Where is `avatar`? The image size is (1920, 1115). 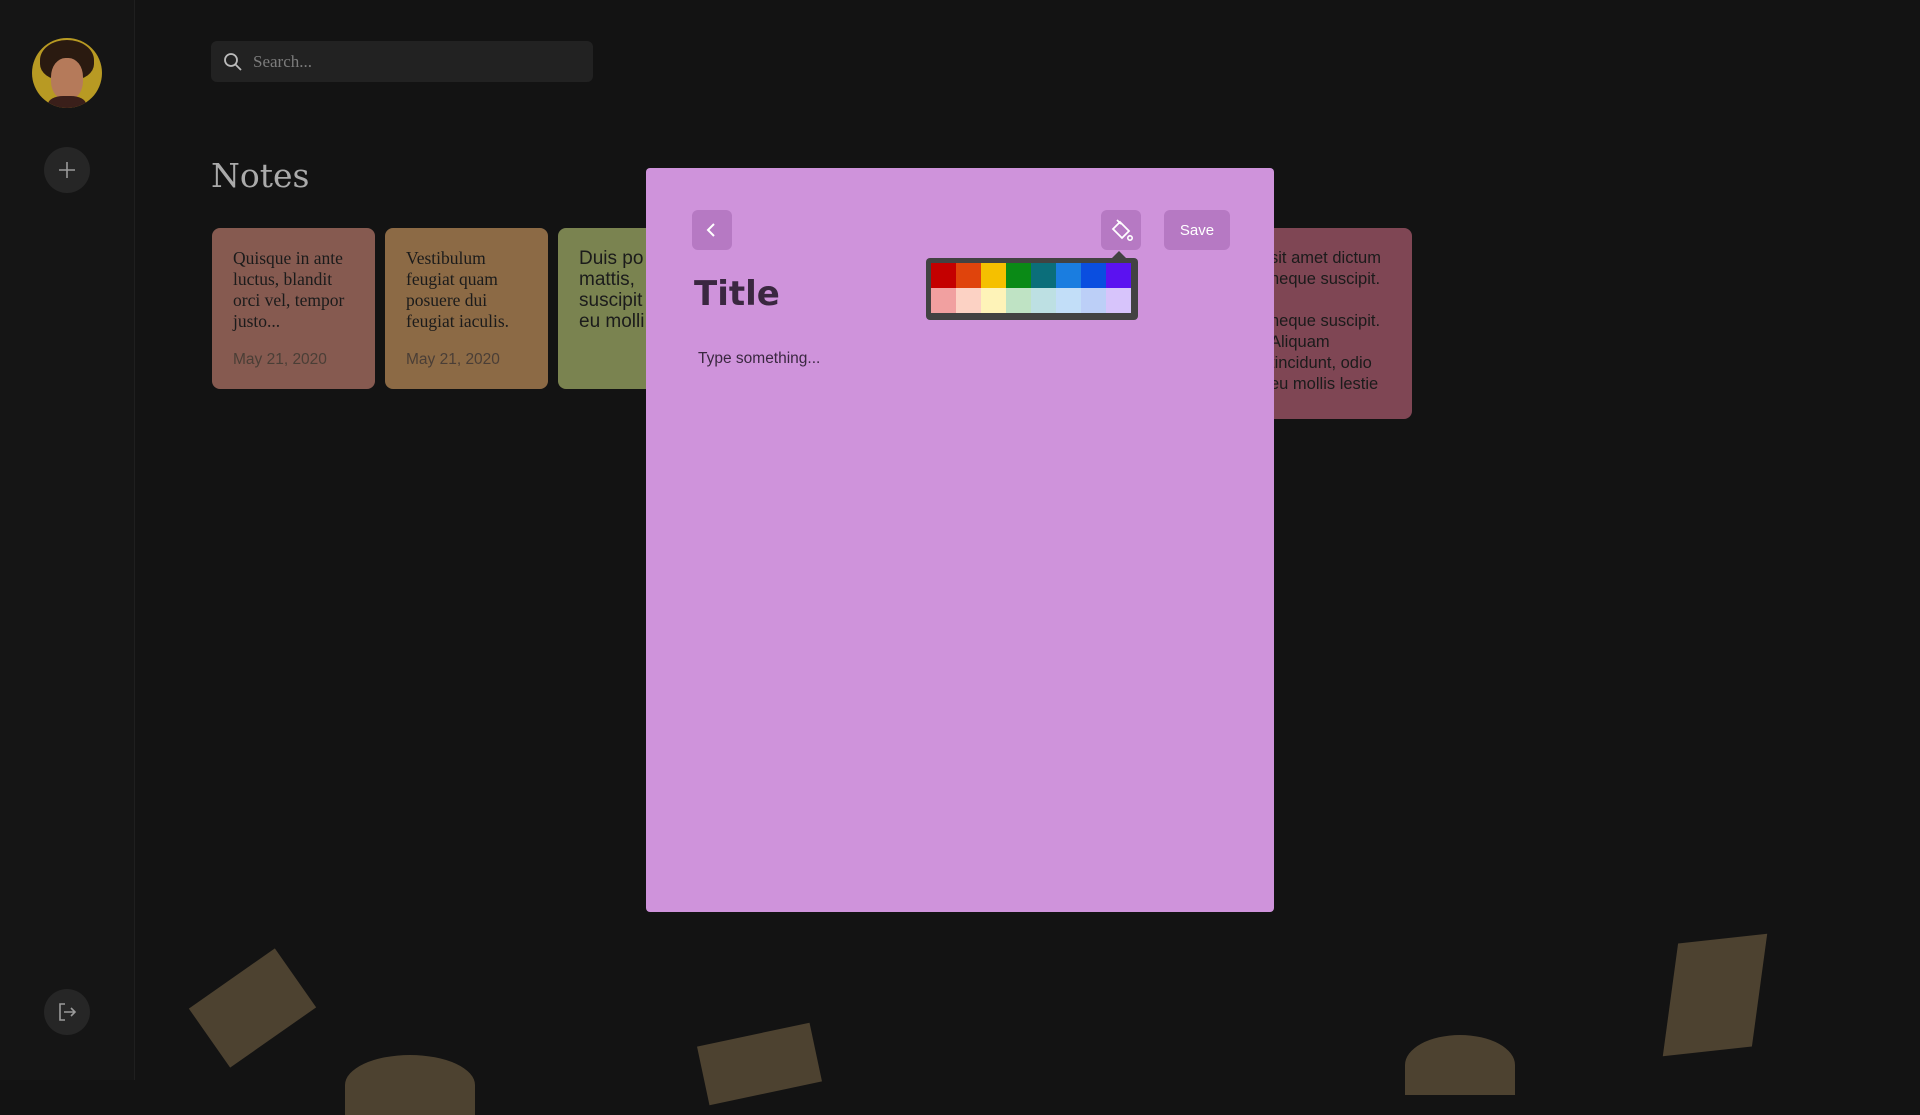
avatar is located at coordinates (67, 73).